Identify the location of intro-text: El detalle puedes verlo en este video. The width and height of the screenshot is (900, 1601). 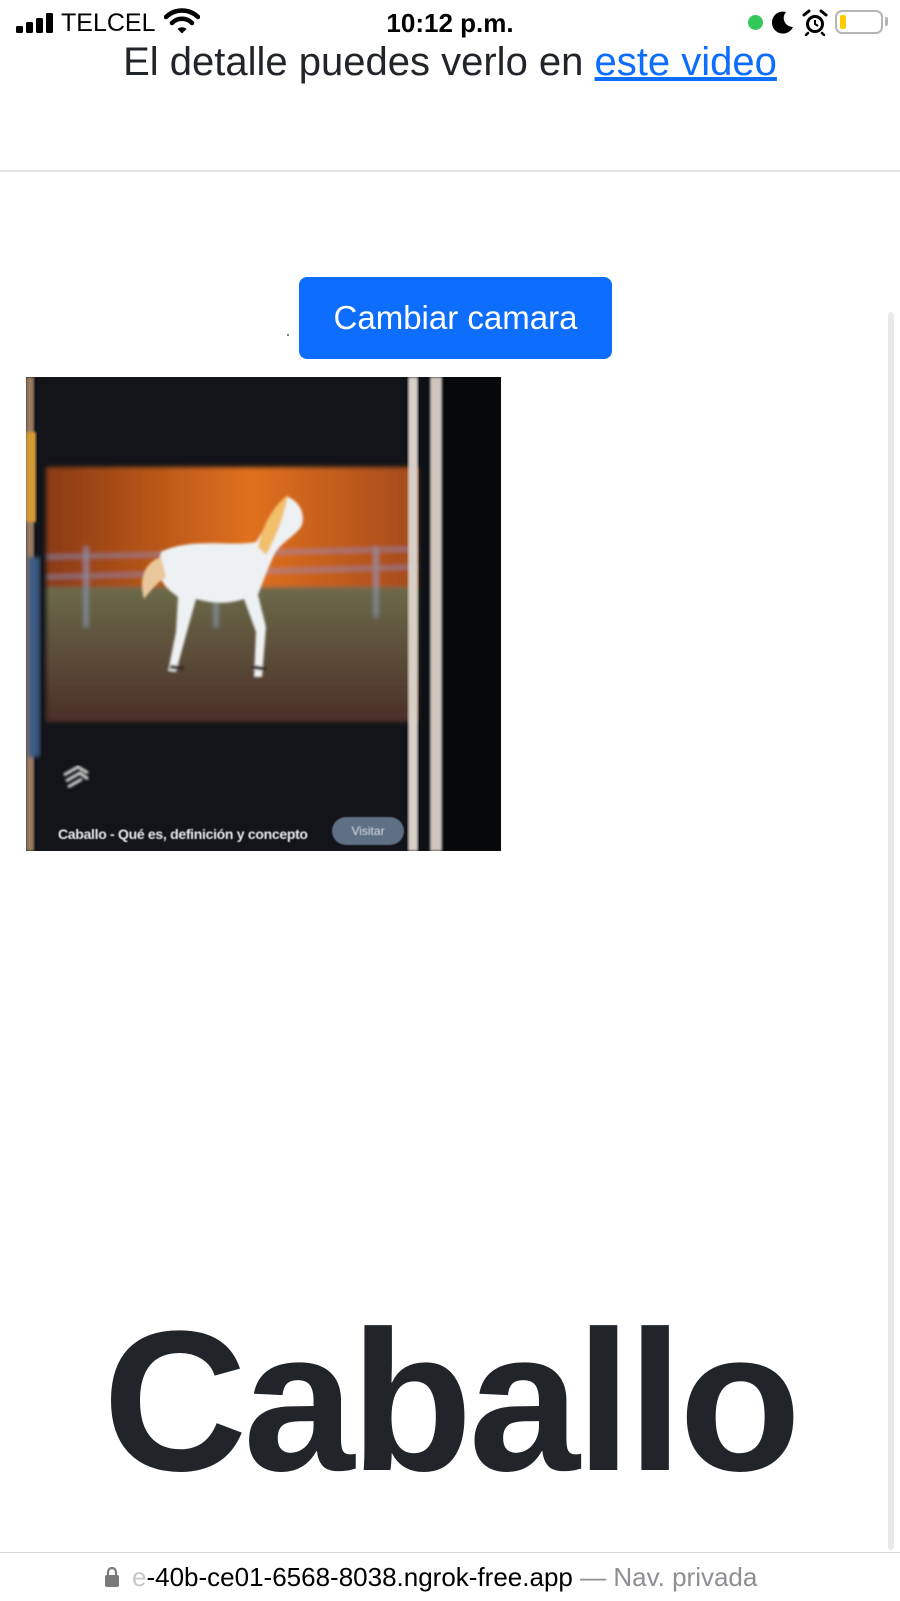
(450, 62).